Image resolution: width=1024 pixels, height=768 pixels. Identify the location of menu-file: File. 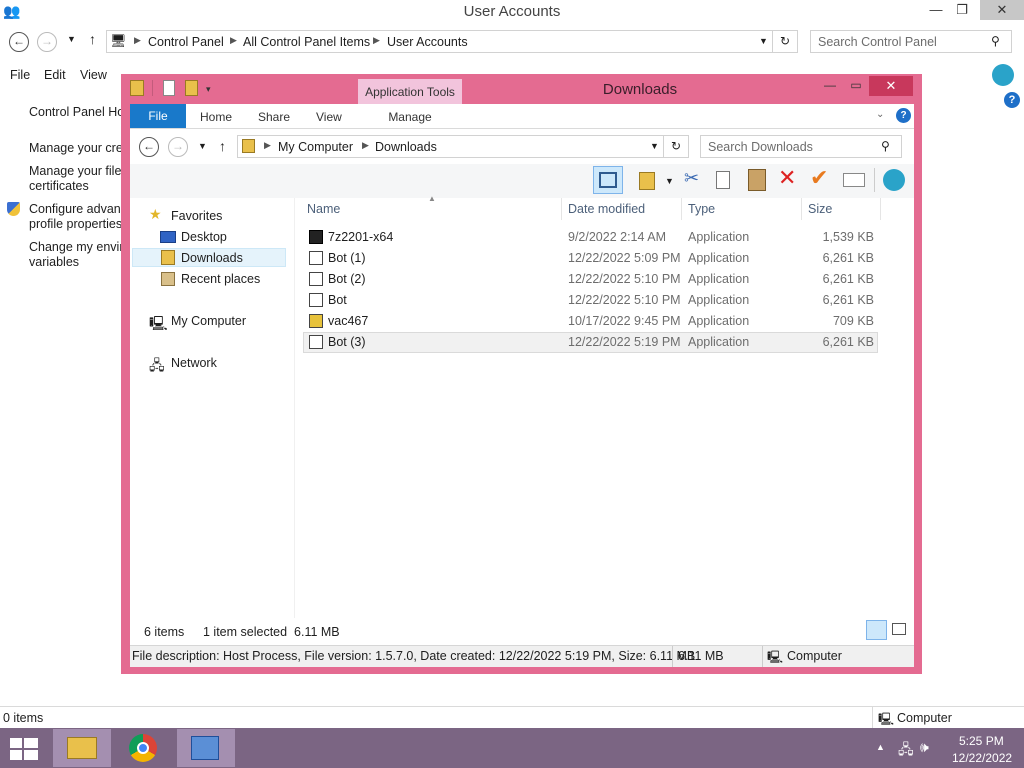
(20, 75).